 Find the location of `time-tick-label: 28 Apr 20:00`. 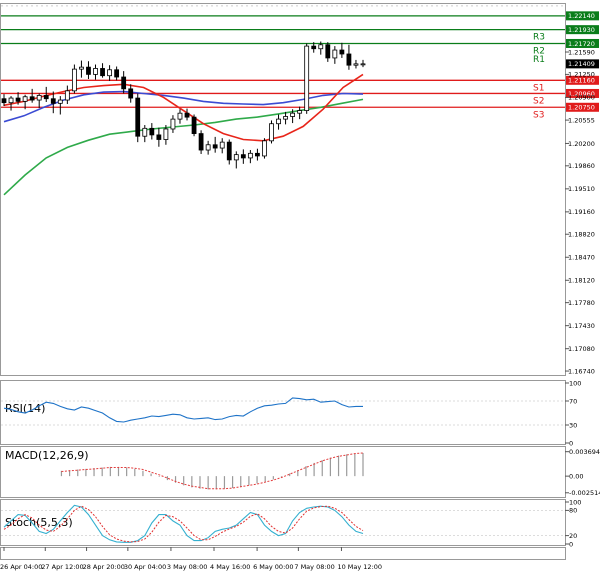

time-tick-label: 28 Apr 20:00 is located at coordinates (104, 567).